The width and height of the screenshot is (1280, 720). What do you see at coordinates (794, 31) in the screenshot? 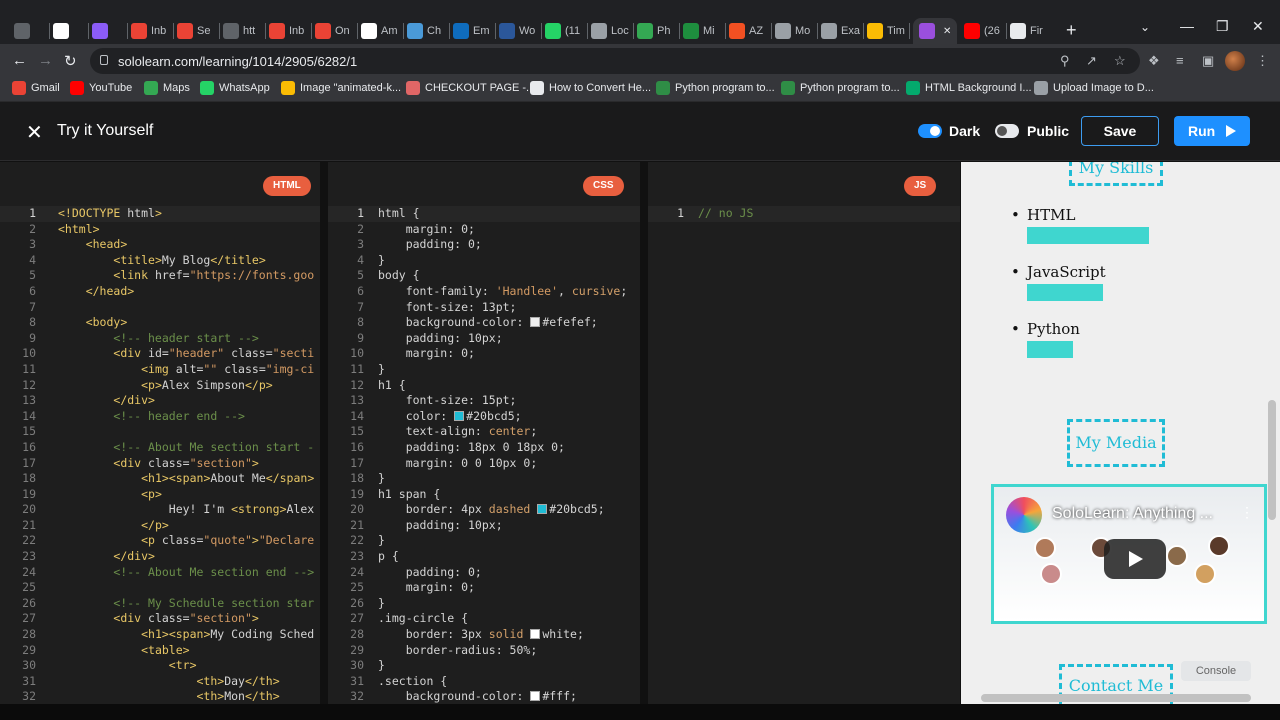
I see `browser-tab: Mo` at bounding box center [794, 31].